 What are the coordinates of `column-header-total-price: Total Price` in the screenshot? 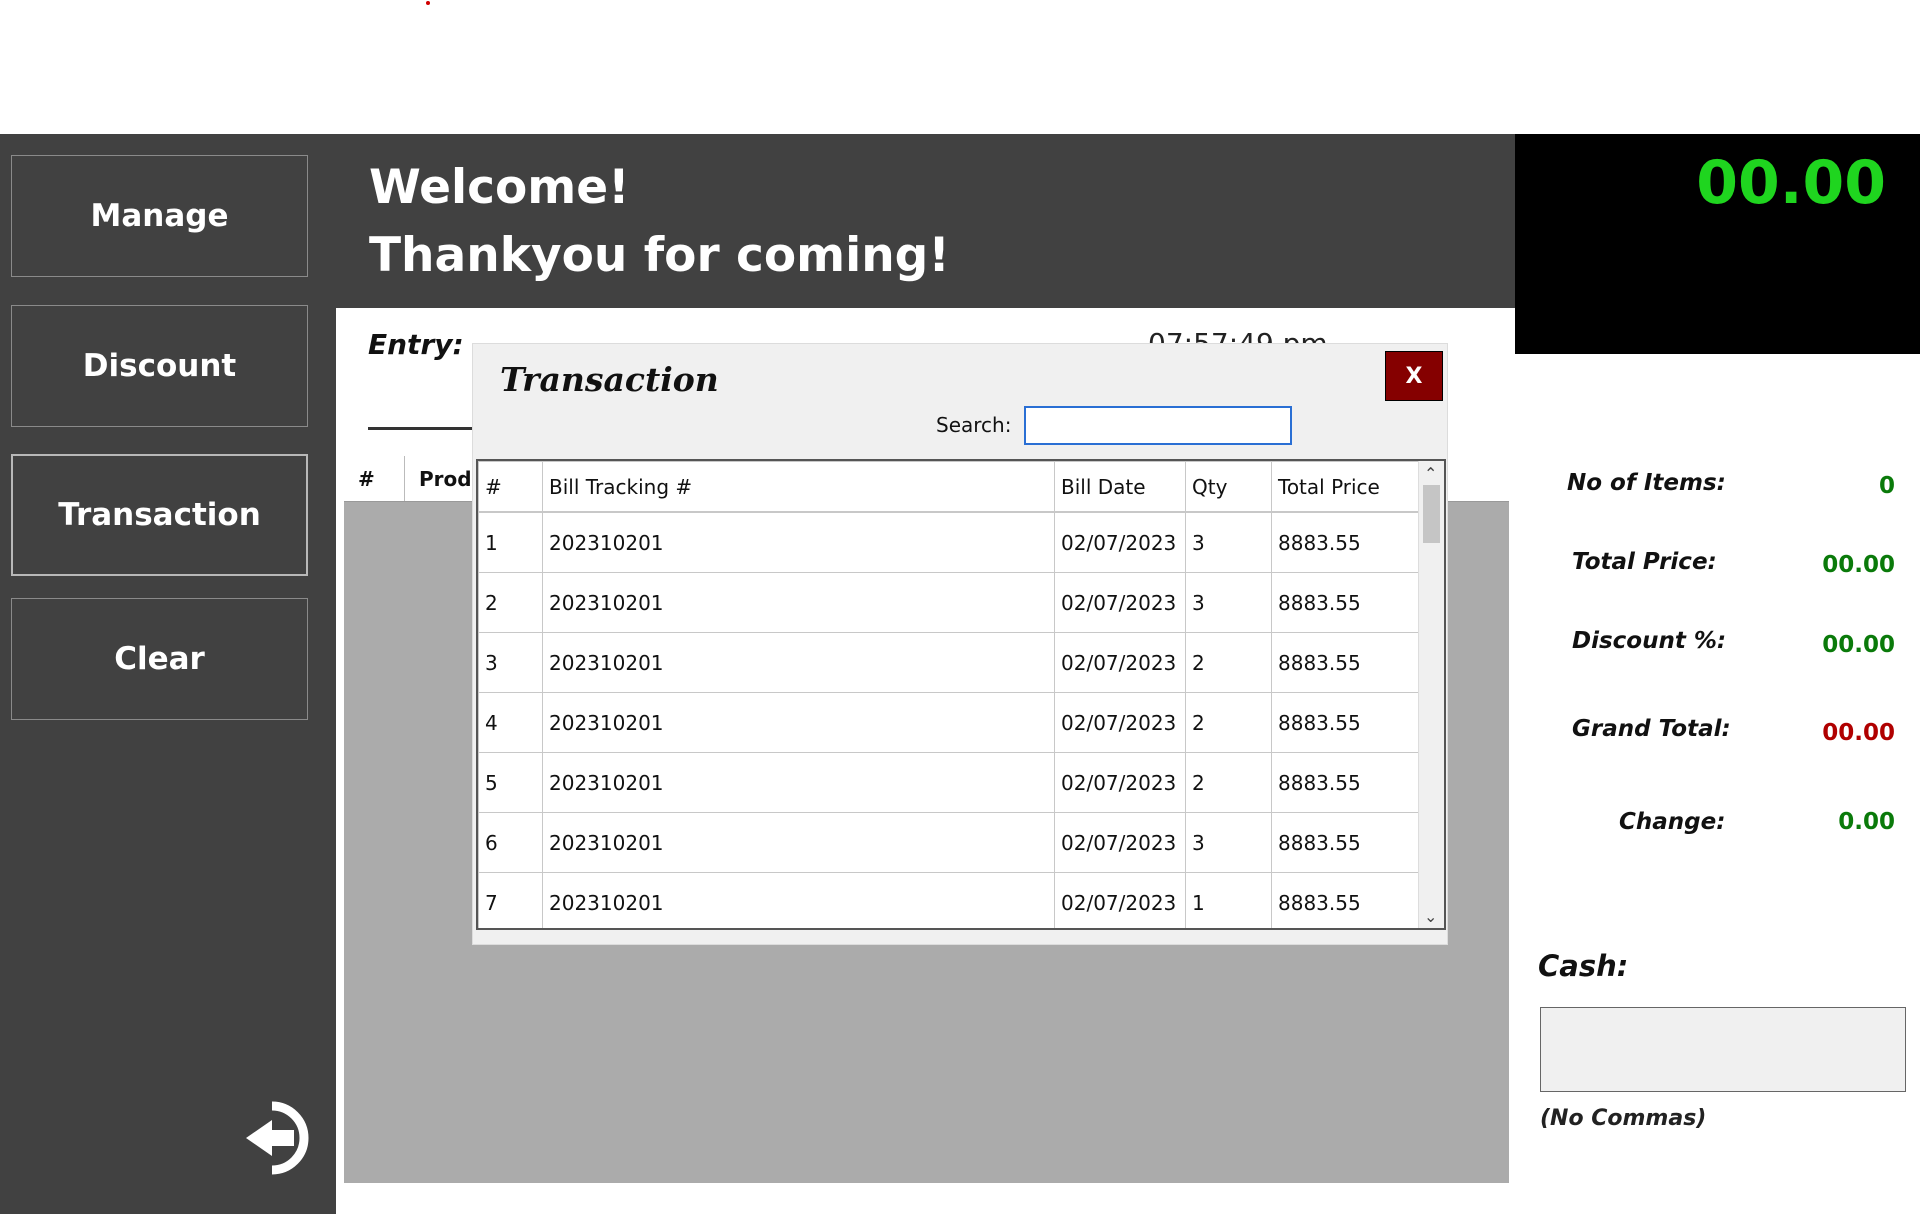 It's located at (1346, 487).